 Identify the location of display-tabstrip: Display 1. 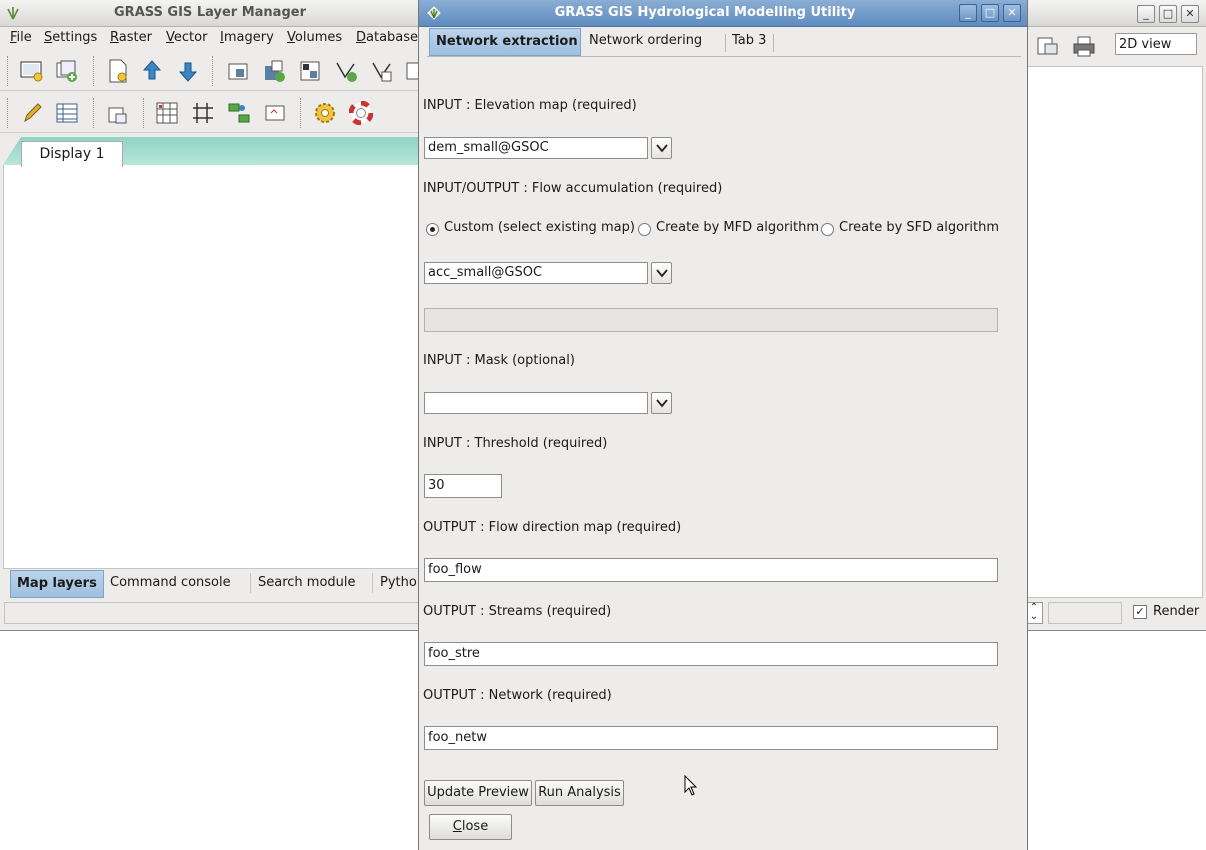
(211, 152).